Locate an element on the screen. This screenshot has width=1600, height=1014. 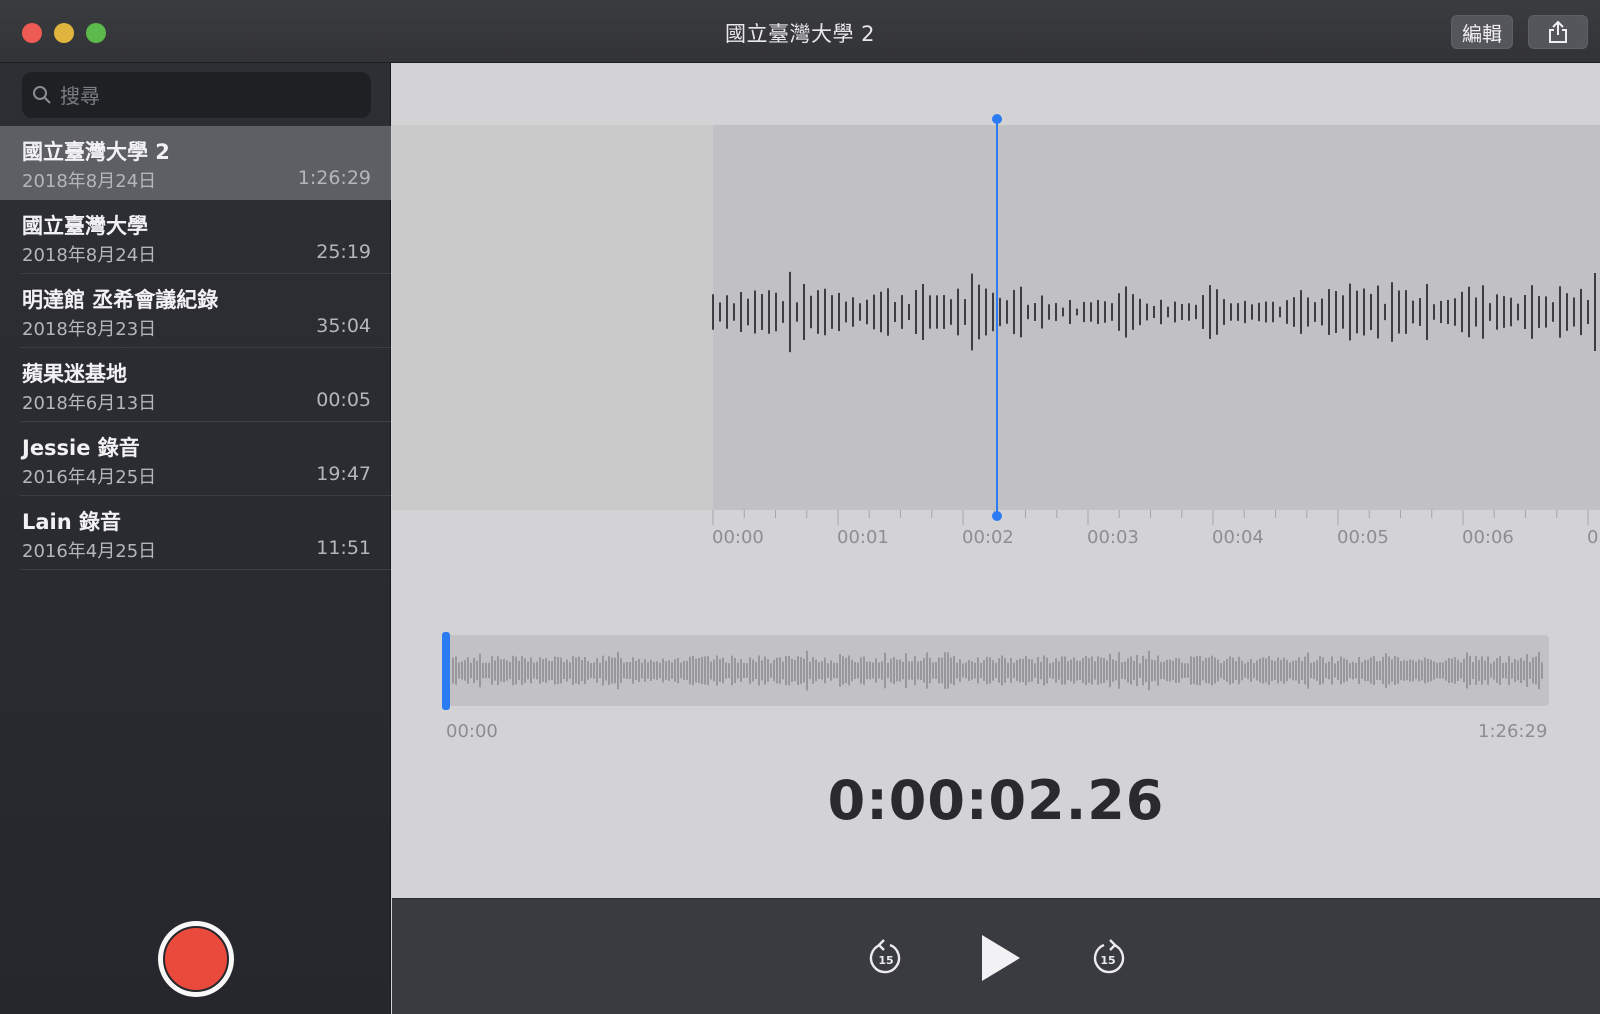
timeline-tick-label: 00:02 is located at coordinates (988, 537).